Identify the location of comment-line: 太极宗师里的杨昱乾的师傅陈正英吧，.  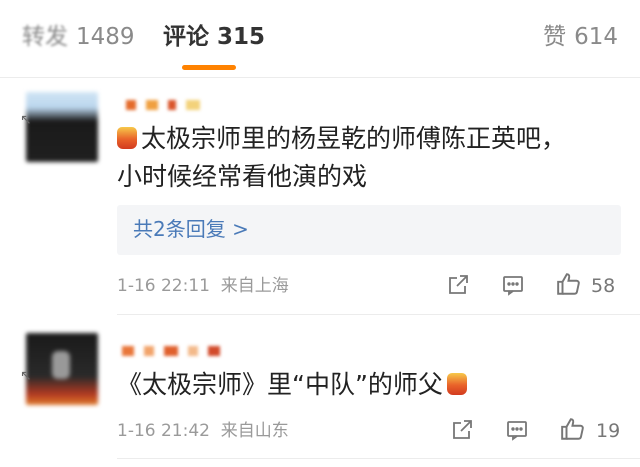
(341, 139).